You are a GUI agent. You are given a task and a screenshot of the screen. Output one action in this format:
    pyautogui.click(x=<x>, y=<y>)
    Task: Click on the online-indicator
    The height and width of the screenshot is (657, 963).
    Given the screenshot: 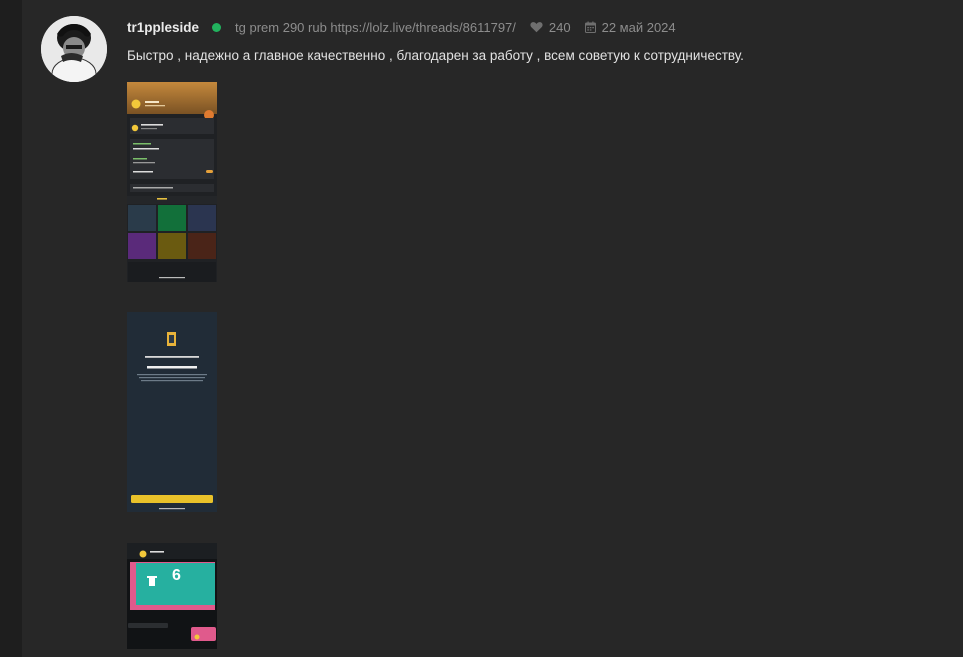 What is the action you would take?
    pyautogui.click(x=217, y=27)
    